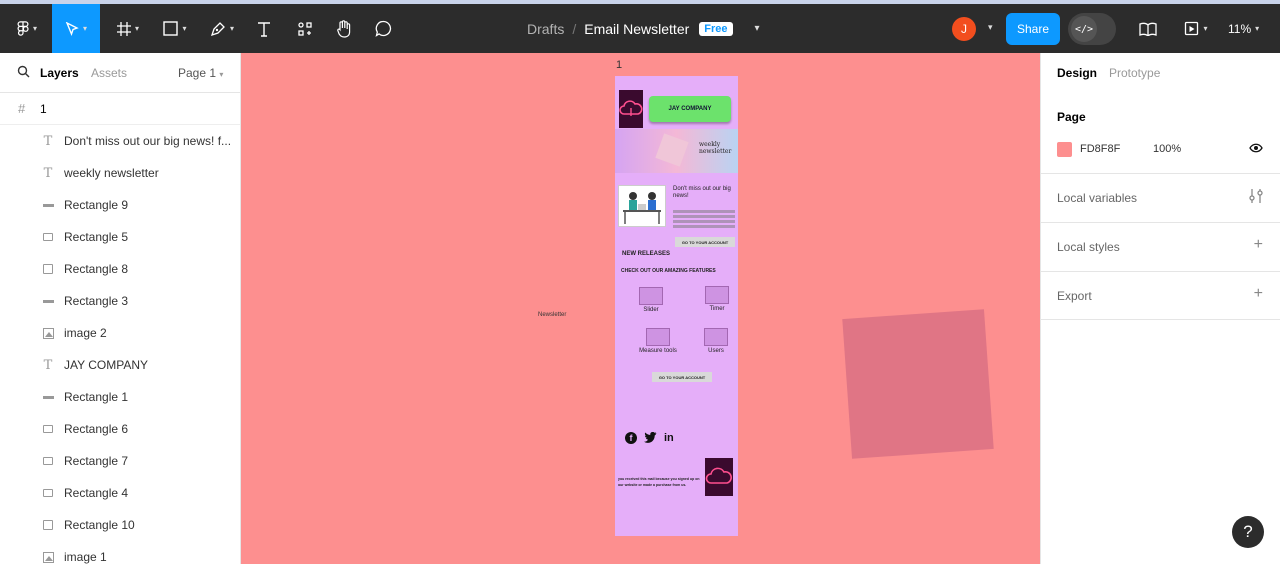  I want to click on envelope-icon, so click(672, 150).